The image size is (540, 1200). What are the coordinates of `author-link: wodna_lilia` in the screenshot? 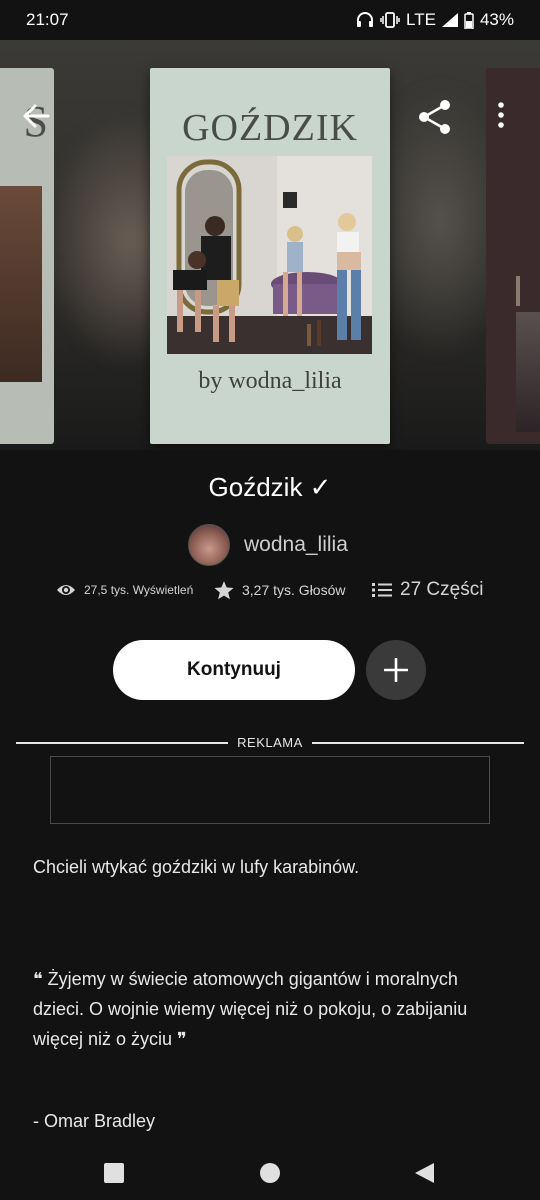 It's located at (268, 545).